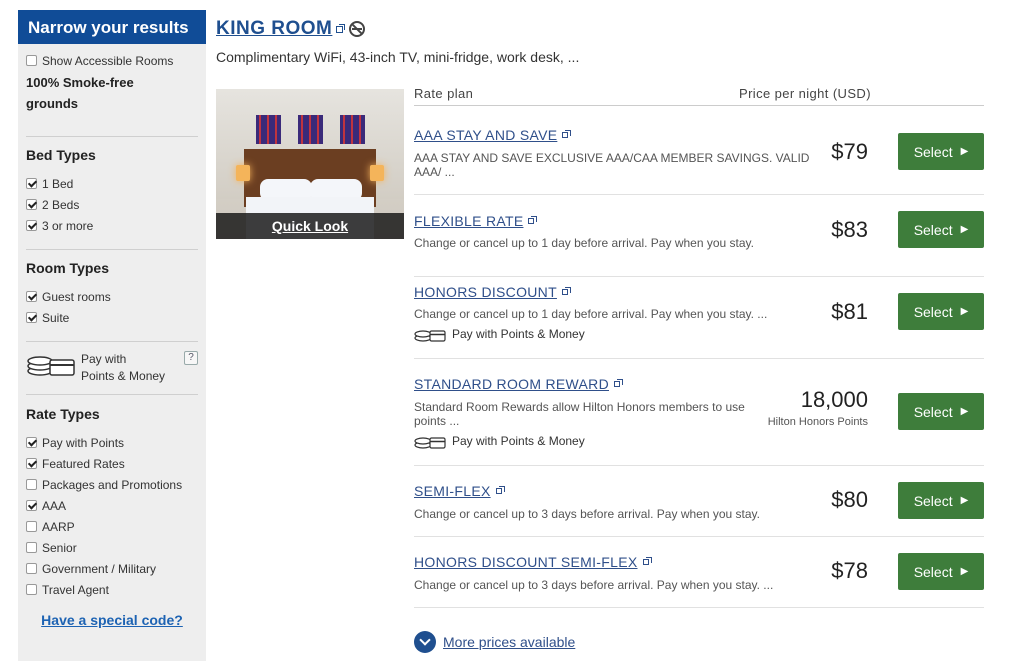  Describe the element at coordinates (83, 442) in the screenshot. I see `filter-label: Pay with Points` at that location.